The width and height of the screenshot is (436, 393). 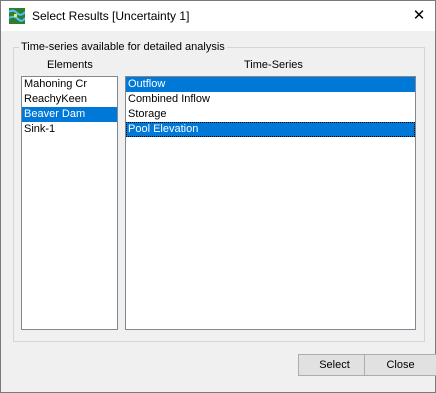 I want to click on window-title: Select Results [Uncertainty 1], so click(x=111, y=16).